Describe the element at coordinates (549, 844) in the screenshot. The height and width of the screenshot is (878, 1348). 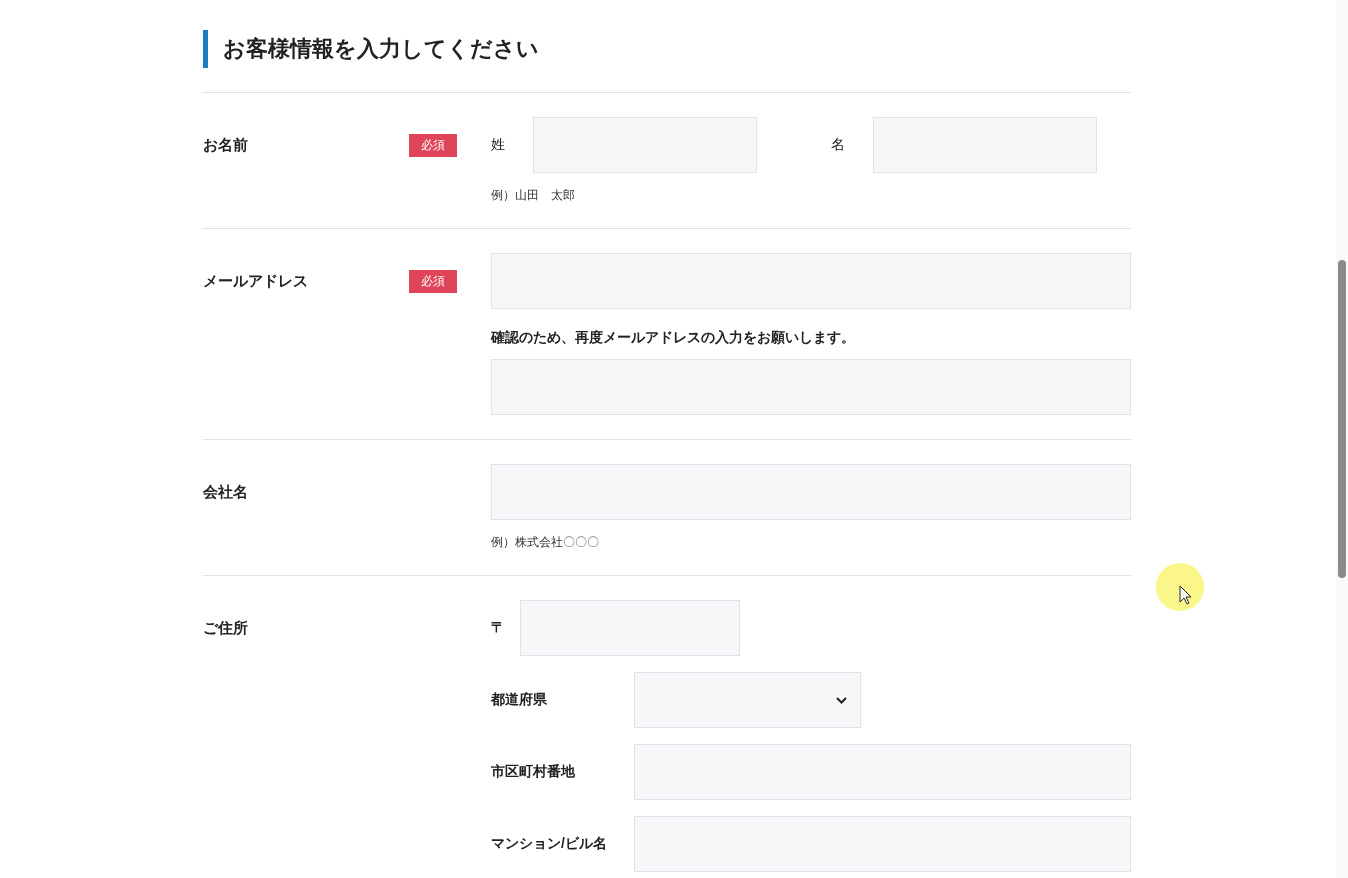
I see `field-label: マンション/ビル名` at that location.